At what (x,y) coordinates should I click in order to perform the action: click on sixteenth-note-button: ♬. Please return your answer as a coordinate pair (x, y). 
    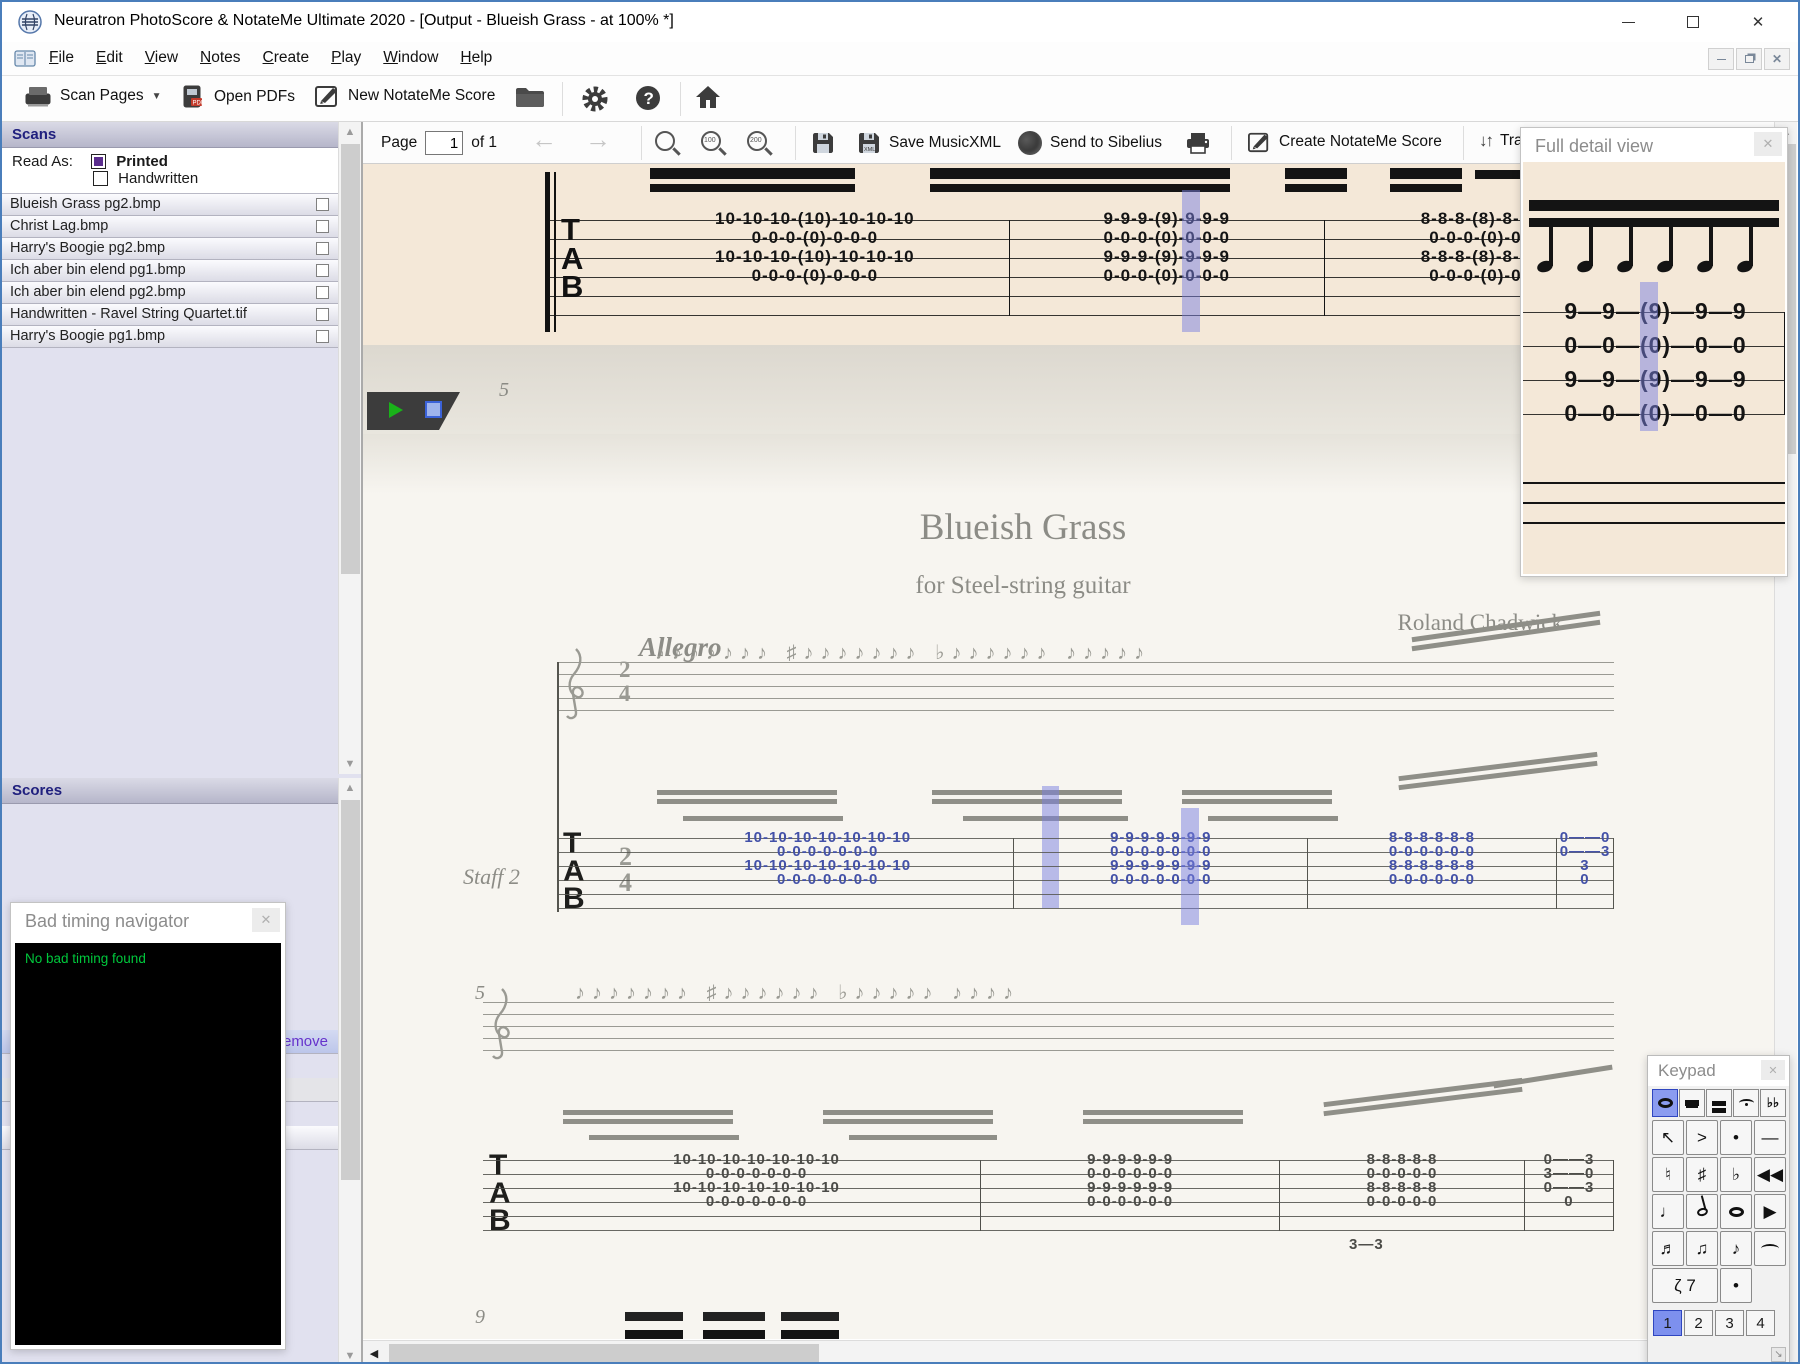
    Looking at the image, I should click on (1668, 1248).